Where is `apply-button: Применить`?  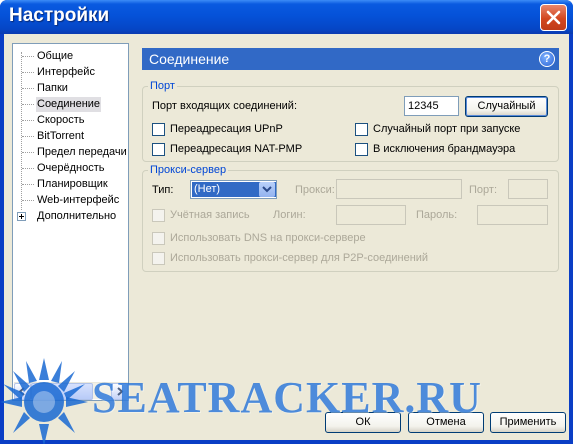
apply-button: Применить is located at coordinates (528, 422).